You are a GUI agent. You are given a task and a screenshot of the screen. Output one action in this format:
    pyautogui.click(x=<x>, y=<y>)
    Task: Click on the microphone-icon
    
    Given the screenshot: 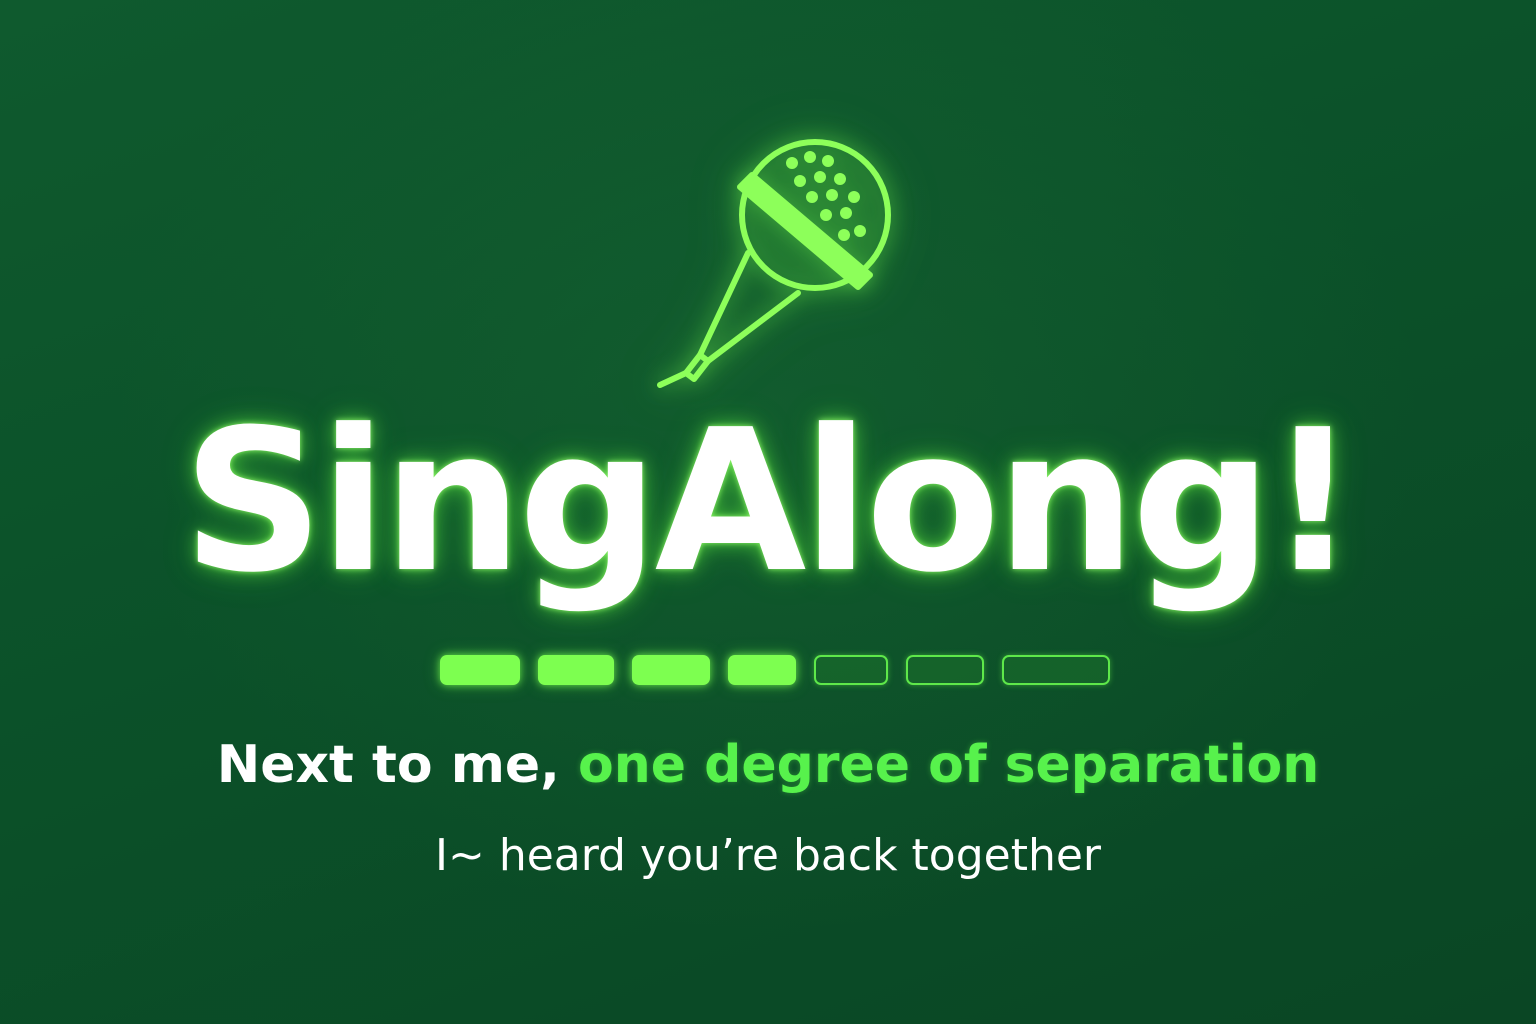 What is the action you would take?
    pyautogui.click(x=774, y=263)
    